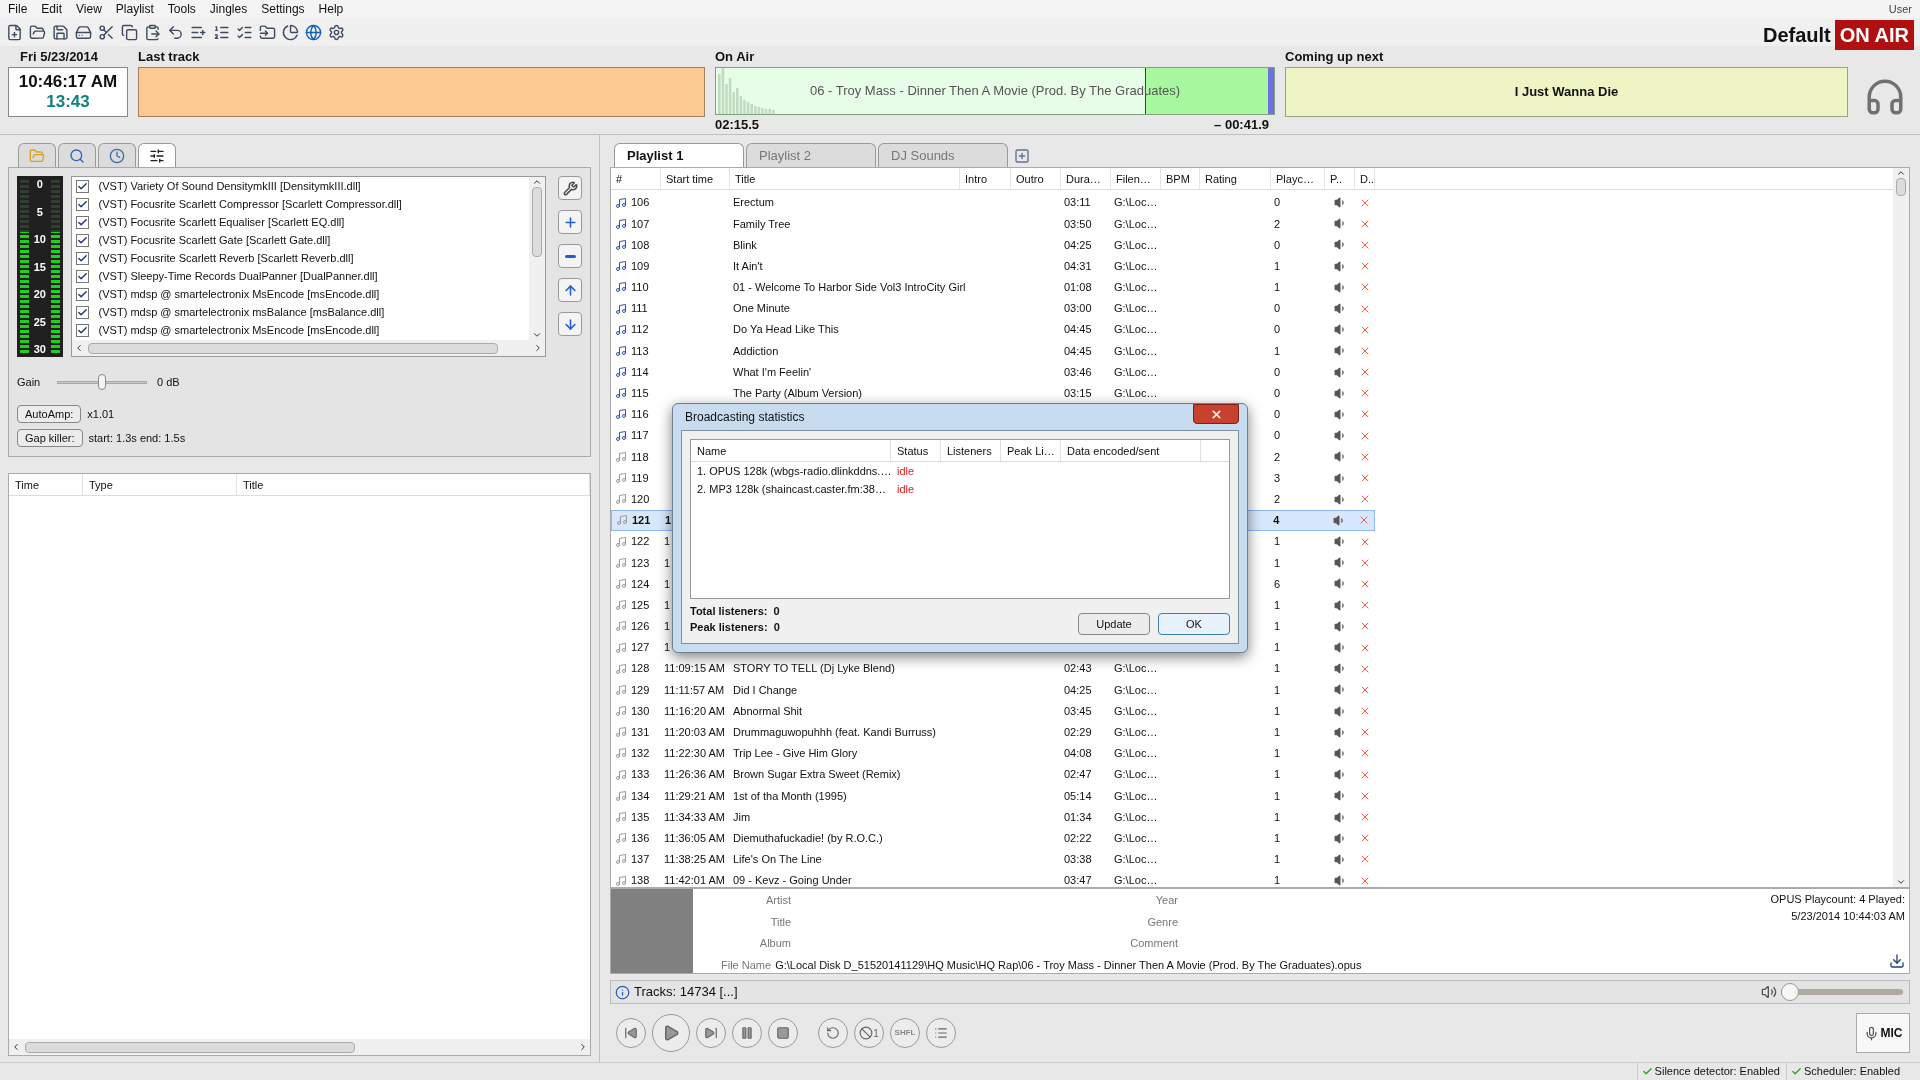 The width and height of the screenshot is (1920, 1080). I want to click on user-label: User, so click(1900, 9).